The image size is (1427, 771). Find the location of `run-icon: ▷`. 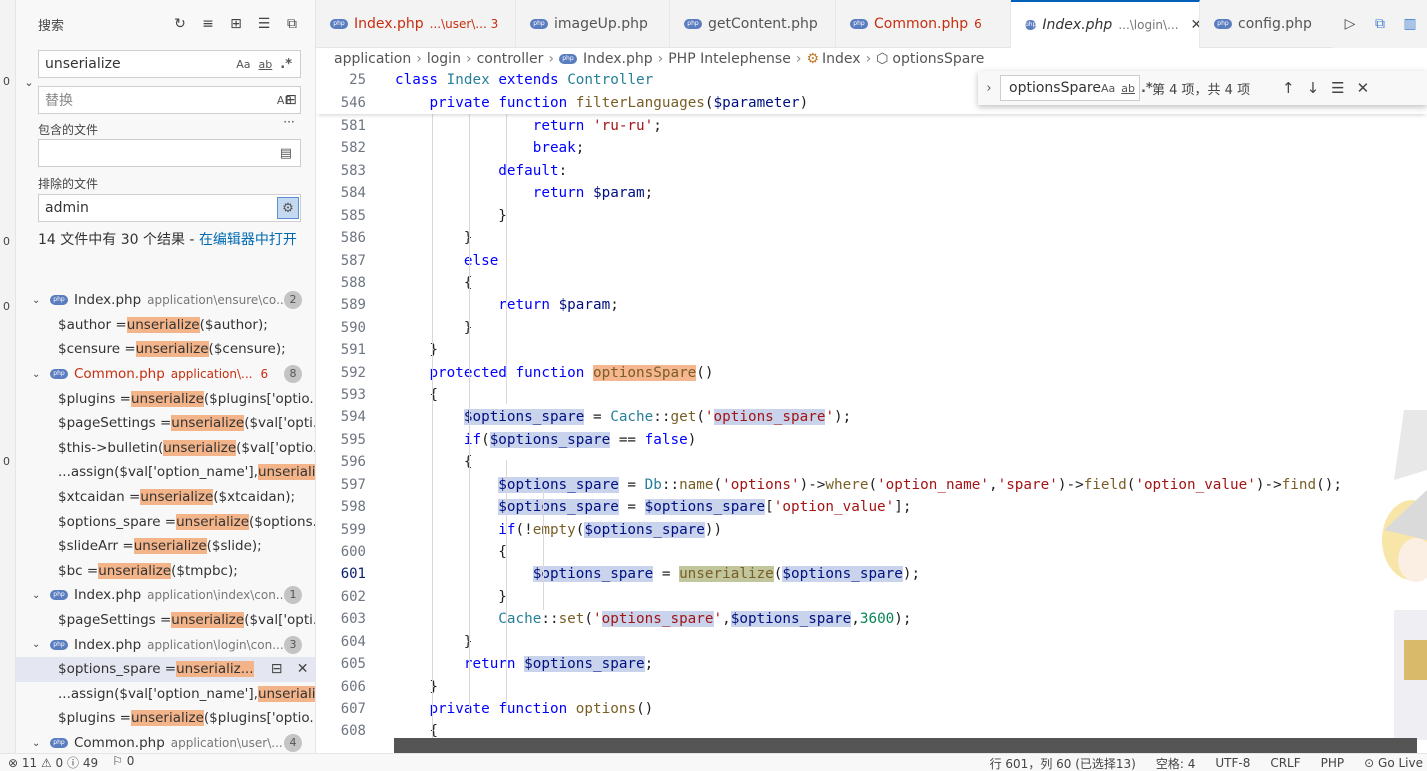

run-icon: ▷ is located at coordinates (1350, 24).